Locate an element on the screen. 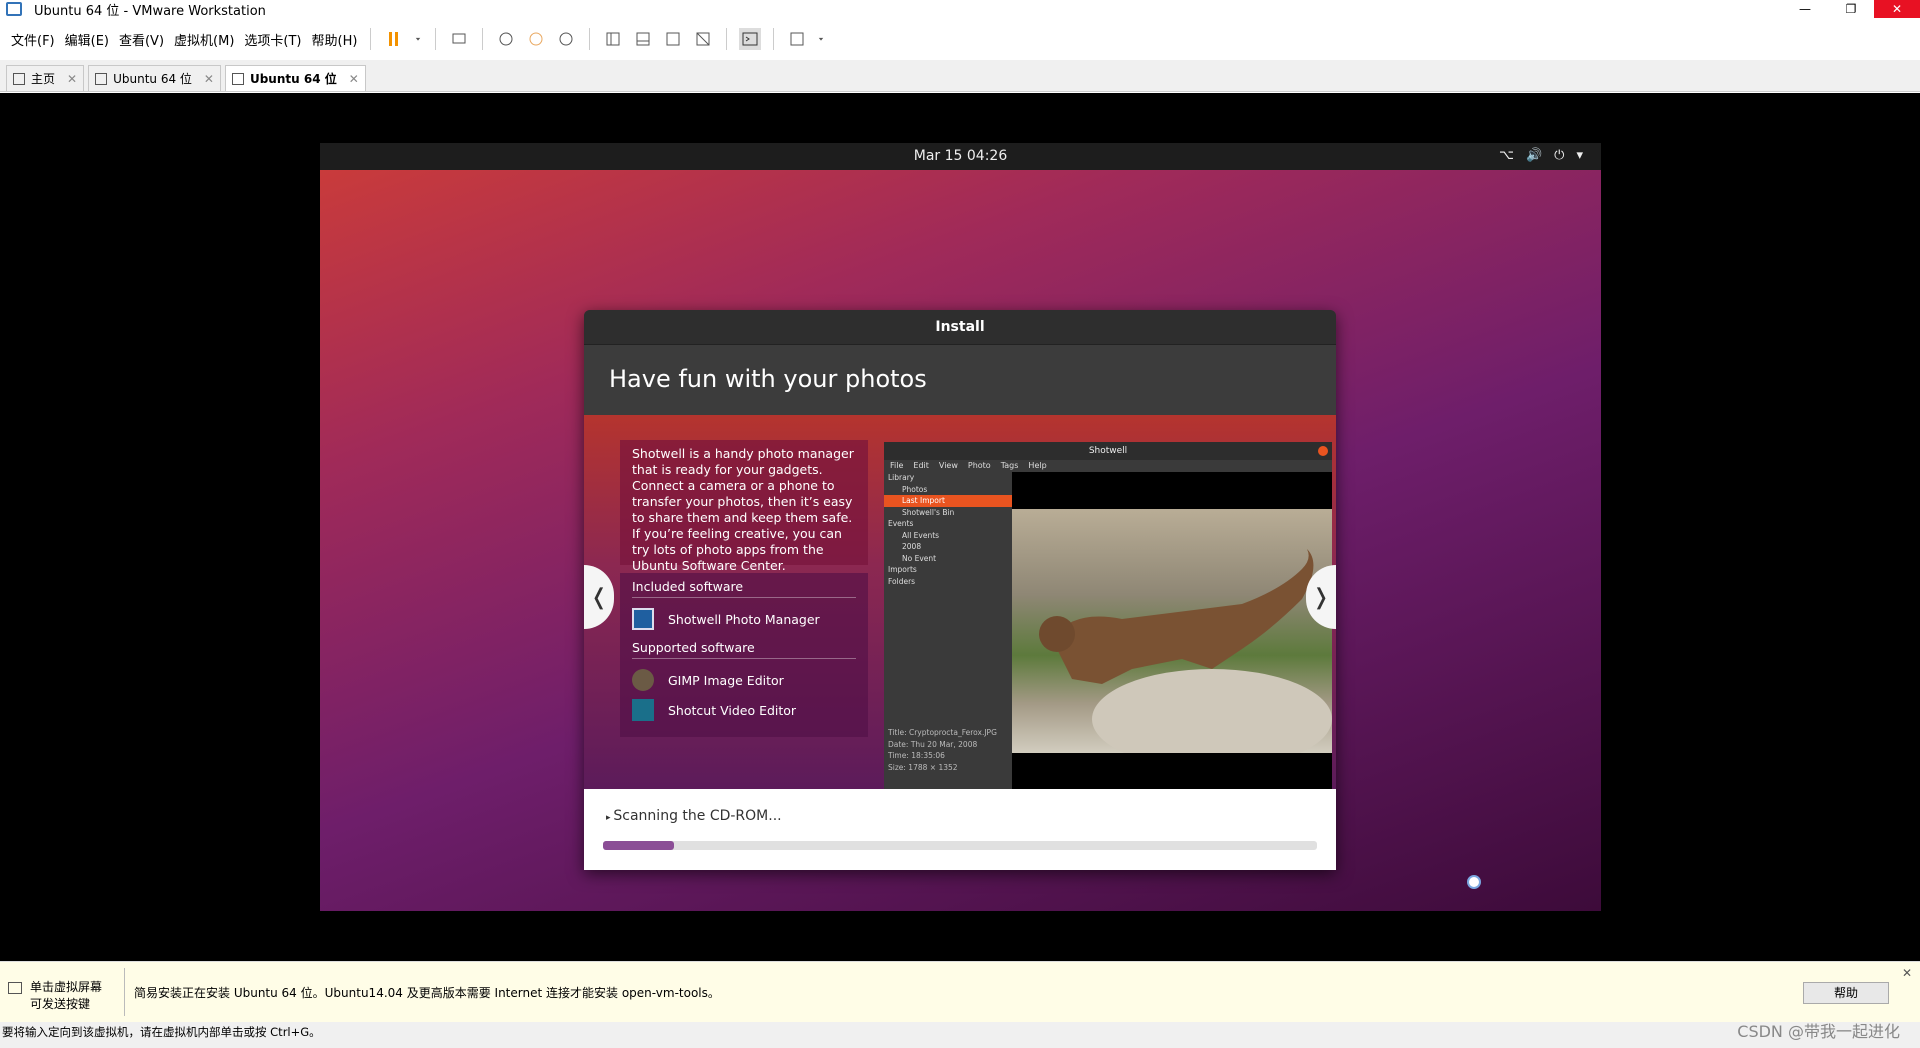 The image size is (1920, 1048). hint-close-icon: ✕ is located at coordinates (1907, 973).